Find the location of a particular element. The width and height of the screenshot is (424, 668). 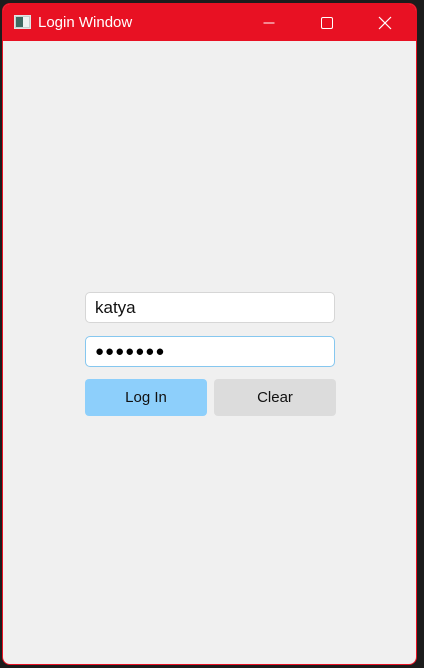

maximize-button is located at coordinates (327, 22).